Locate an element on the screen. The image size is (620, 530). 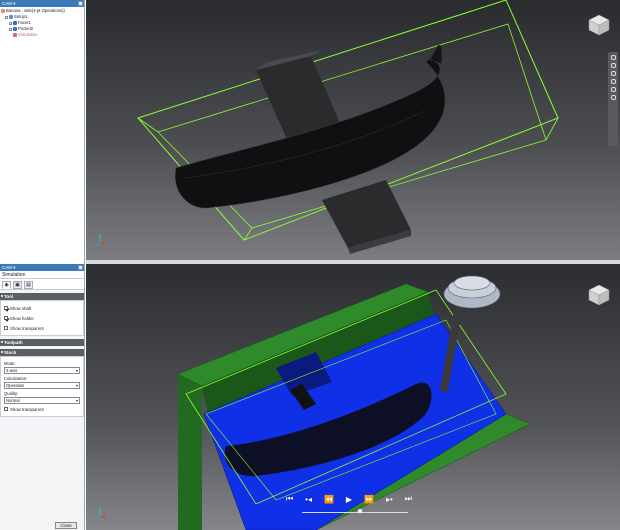
browser-title: CAM is located at coordinates (7, 3).